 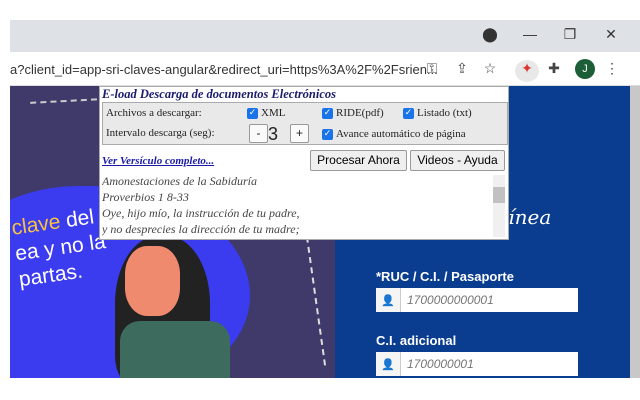 What do you see at coordinates (388, 300) in the screenshot?
I see `user-icon: 👤` at bounding box center [388, 300].